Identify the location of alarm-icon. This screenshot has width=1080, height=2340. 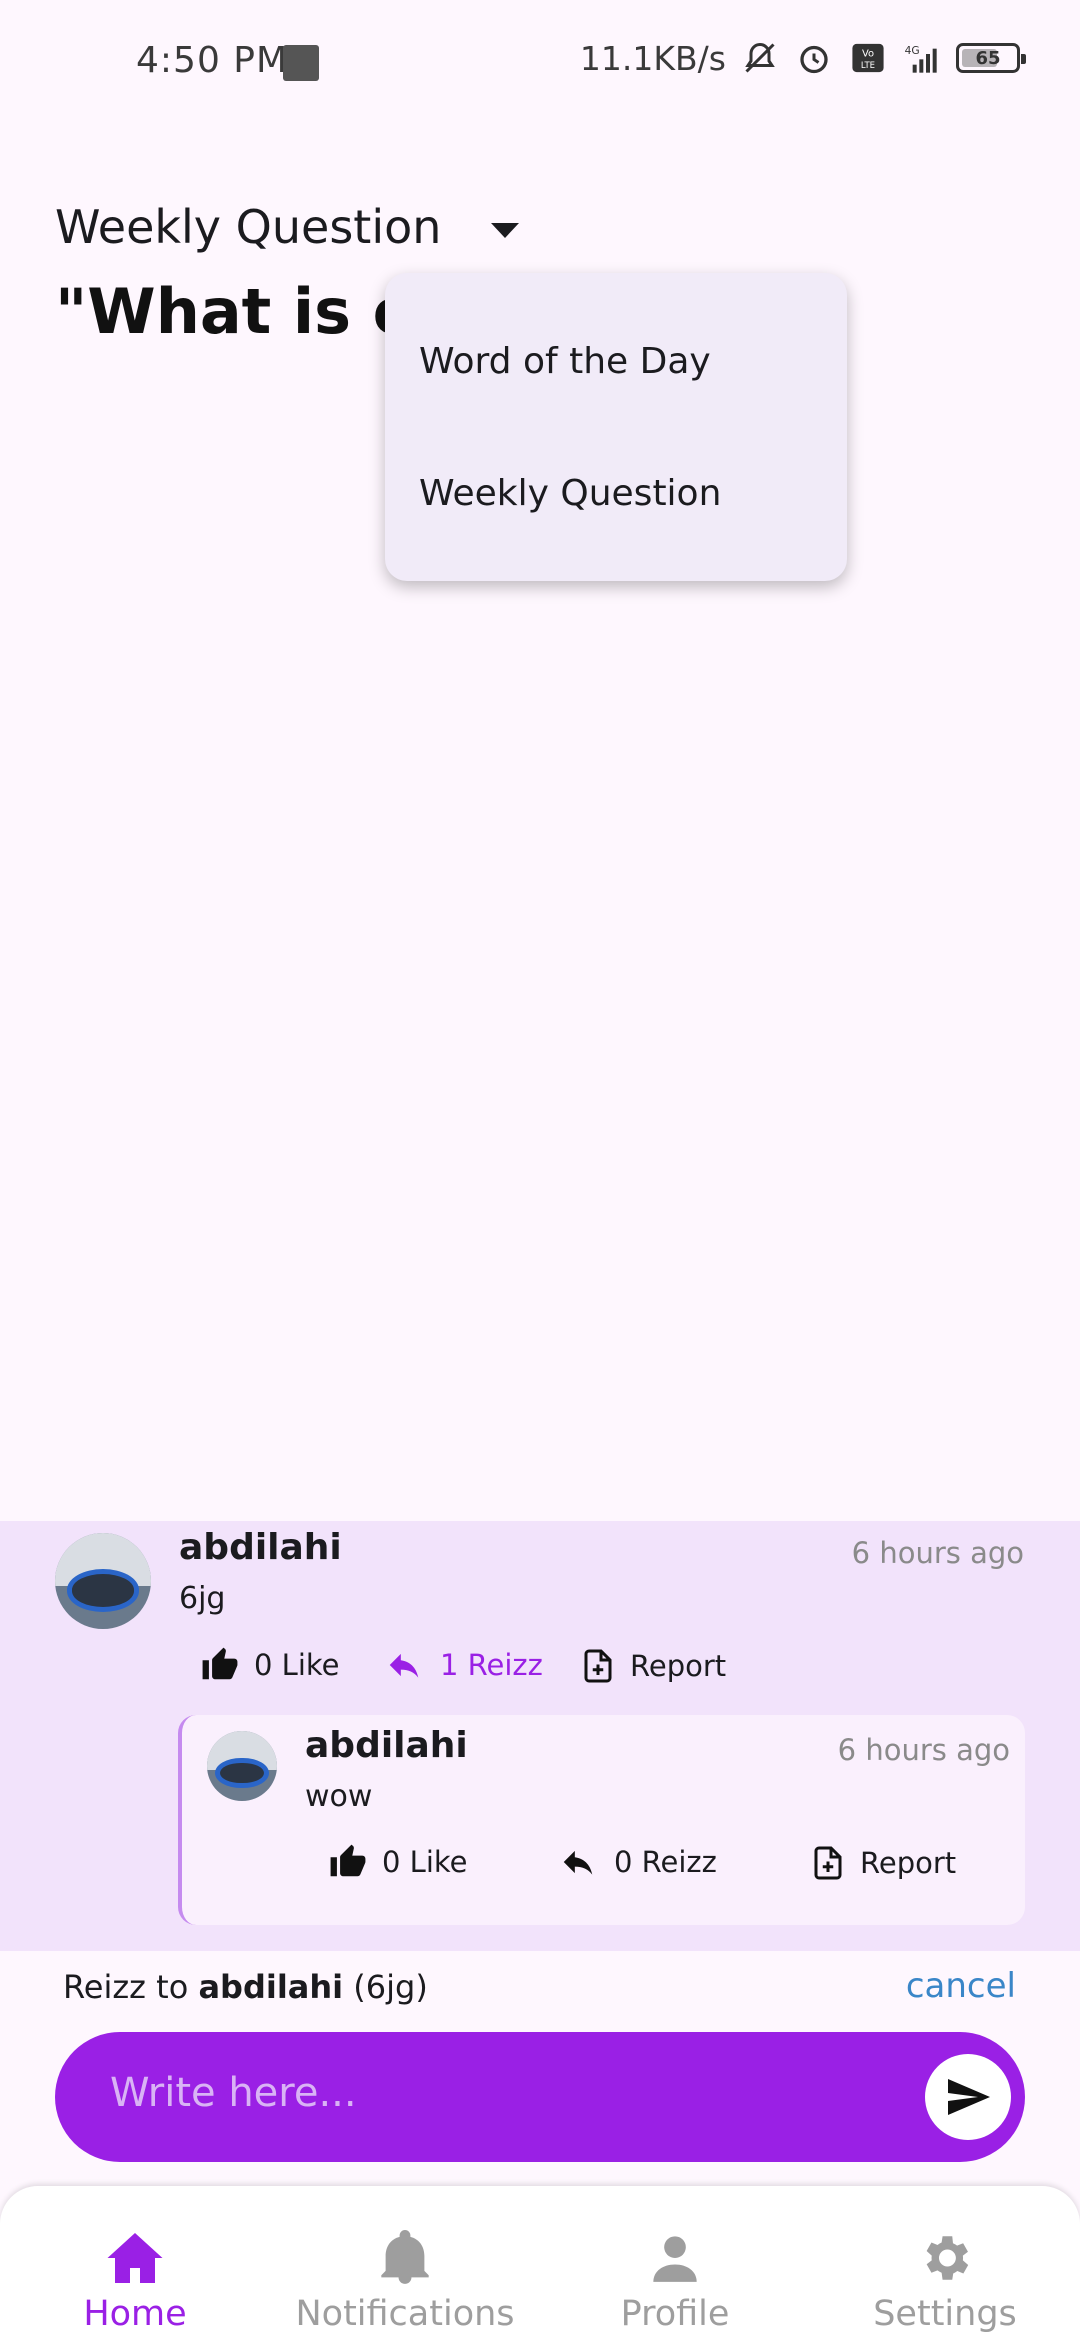
(814, 58).